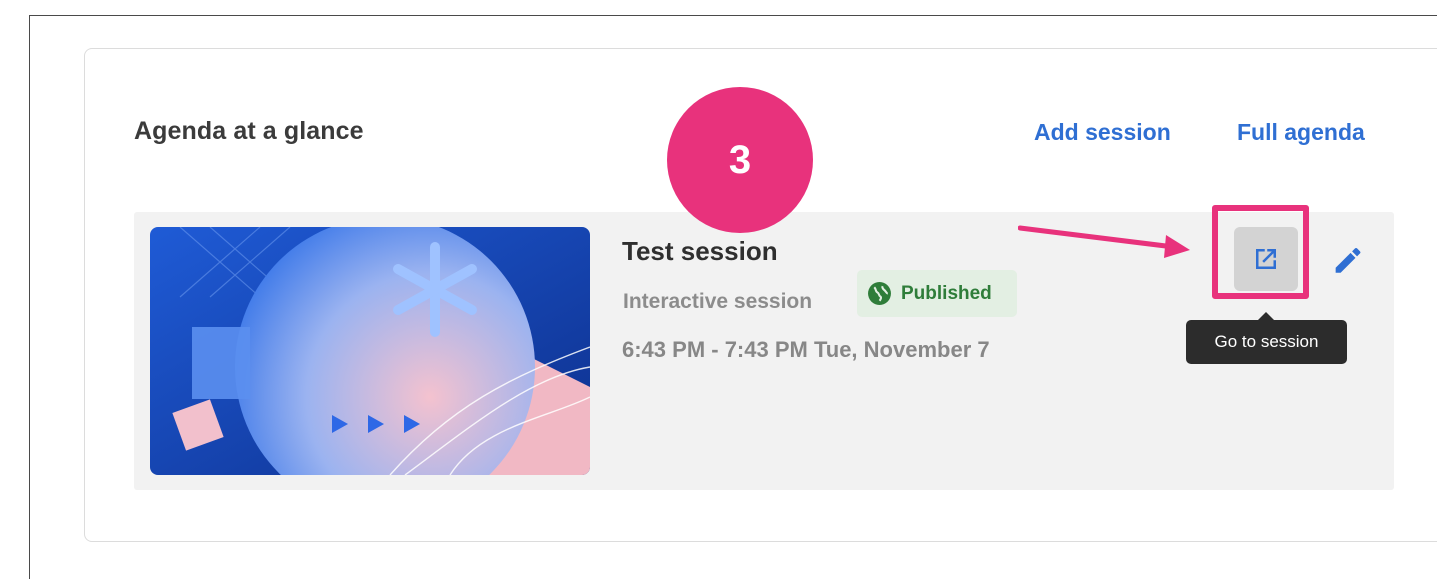 The image size is (1437, 579). I want to click on session-time: 6:43 PM - 7:43 PM Tue, November 7, so click(806, 349).